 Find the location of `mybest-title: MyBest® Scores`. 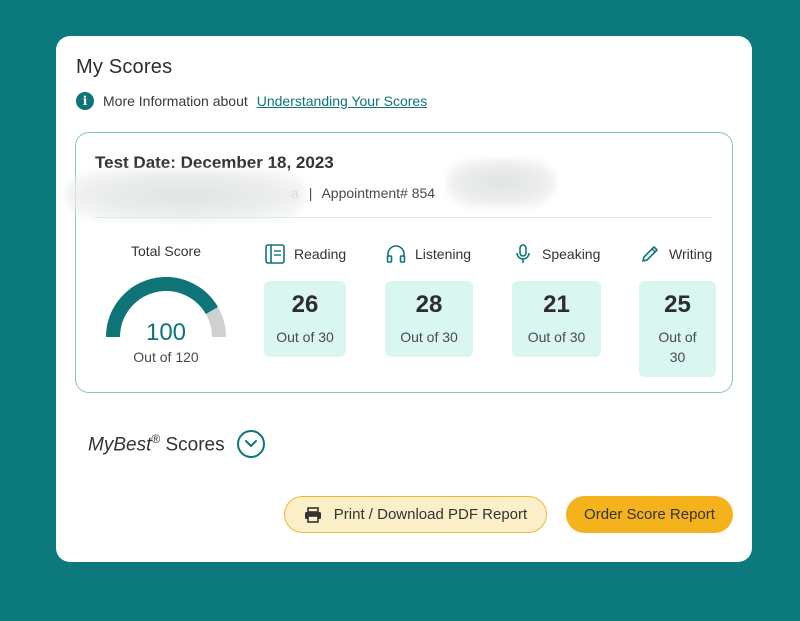

mybest-title: MyBest® Scores is located at coordinates (156, 444).